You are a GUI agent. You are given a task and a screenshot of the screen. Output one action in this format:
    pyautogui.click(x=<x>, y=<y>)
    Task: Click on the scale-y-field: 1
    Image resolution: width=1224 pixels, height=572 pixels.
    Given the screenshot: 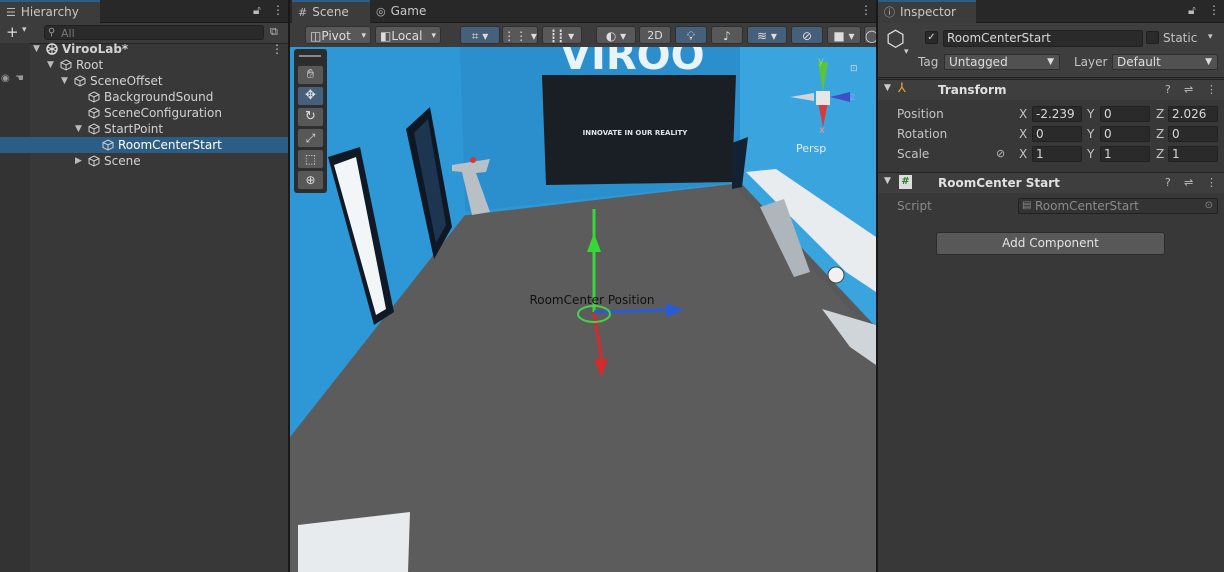 What is the action you would take?
    pyautogui.click(x=1125, y=154)
    